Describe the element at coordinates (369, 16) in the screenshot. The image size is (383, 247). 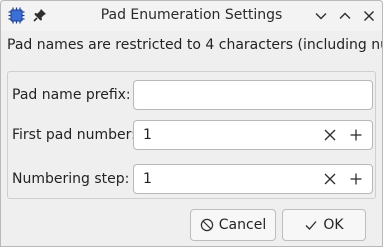
I see `close-icon` at that location.